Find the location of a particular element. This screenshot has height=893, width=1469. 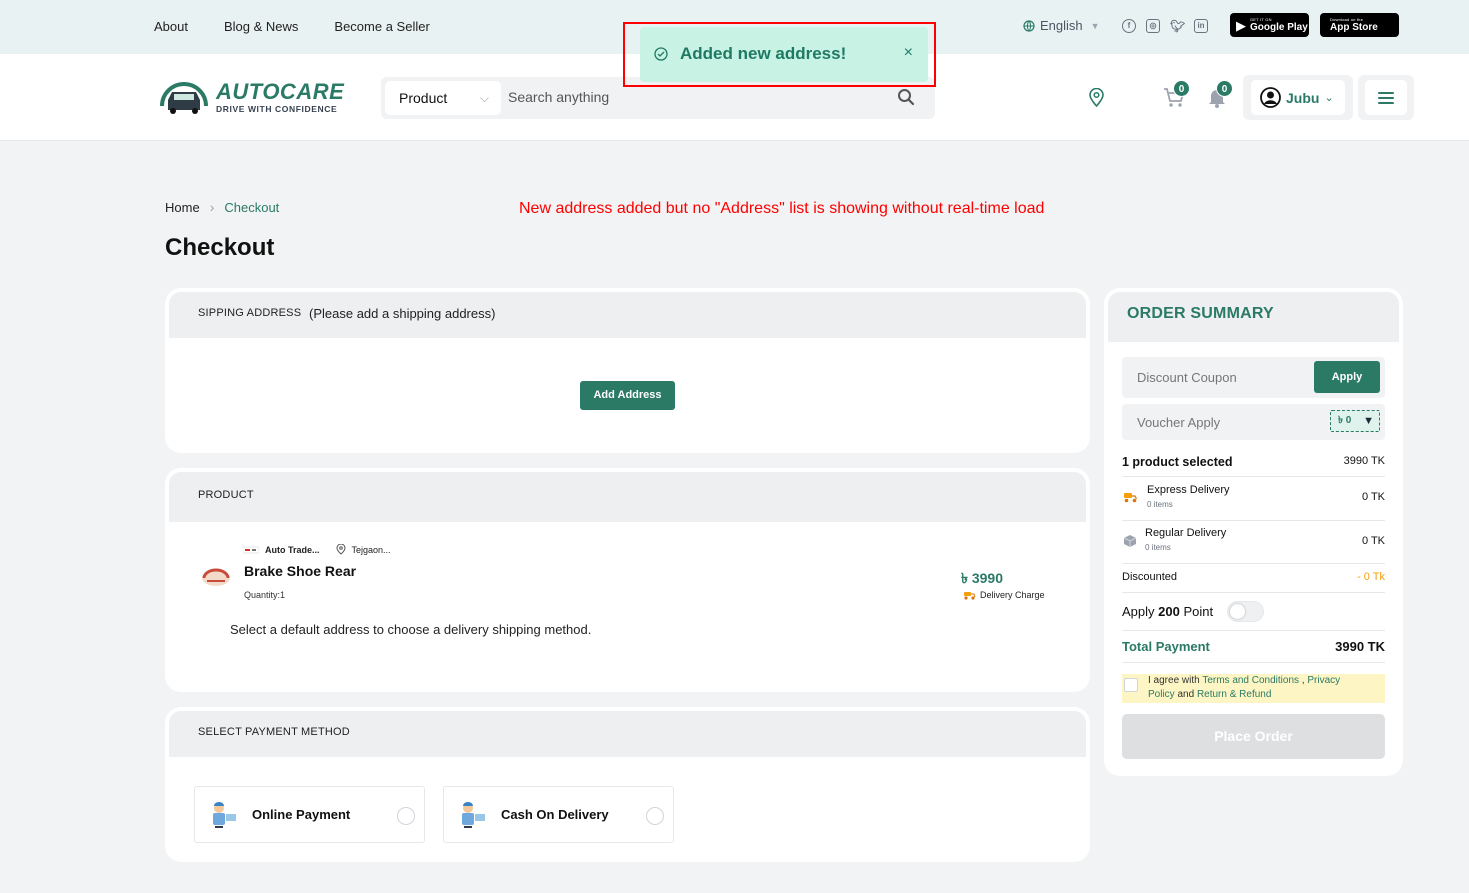

hamburger-menu-button is located at coordinates (1386, 97).